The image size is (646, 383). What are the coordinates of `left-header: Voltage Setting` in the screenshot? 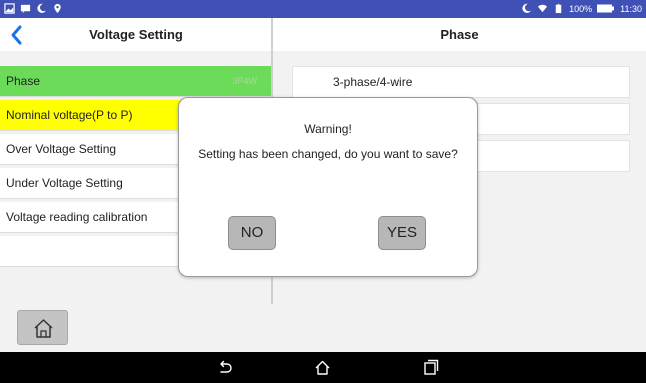 It's located at (136, 34).